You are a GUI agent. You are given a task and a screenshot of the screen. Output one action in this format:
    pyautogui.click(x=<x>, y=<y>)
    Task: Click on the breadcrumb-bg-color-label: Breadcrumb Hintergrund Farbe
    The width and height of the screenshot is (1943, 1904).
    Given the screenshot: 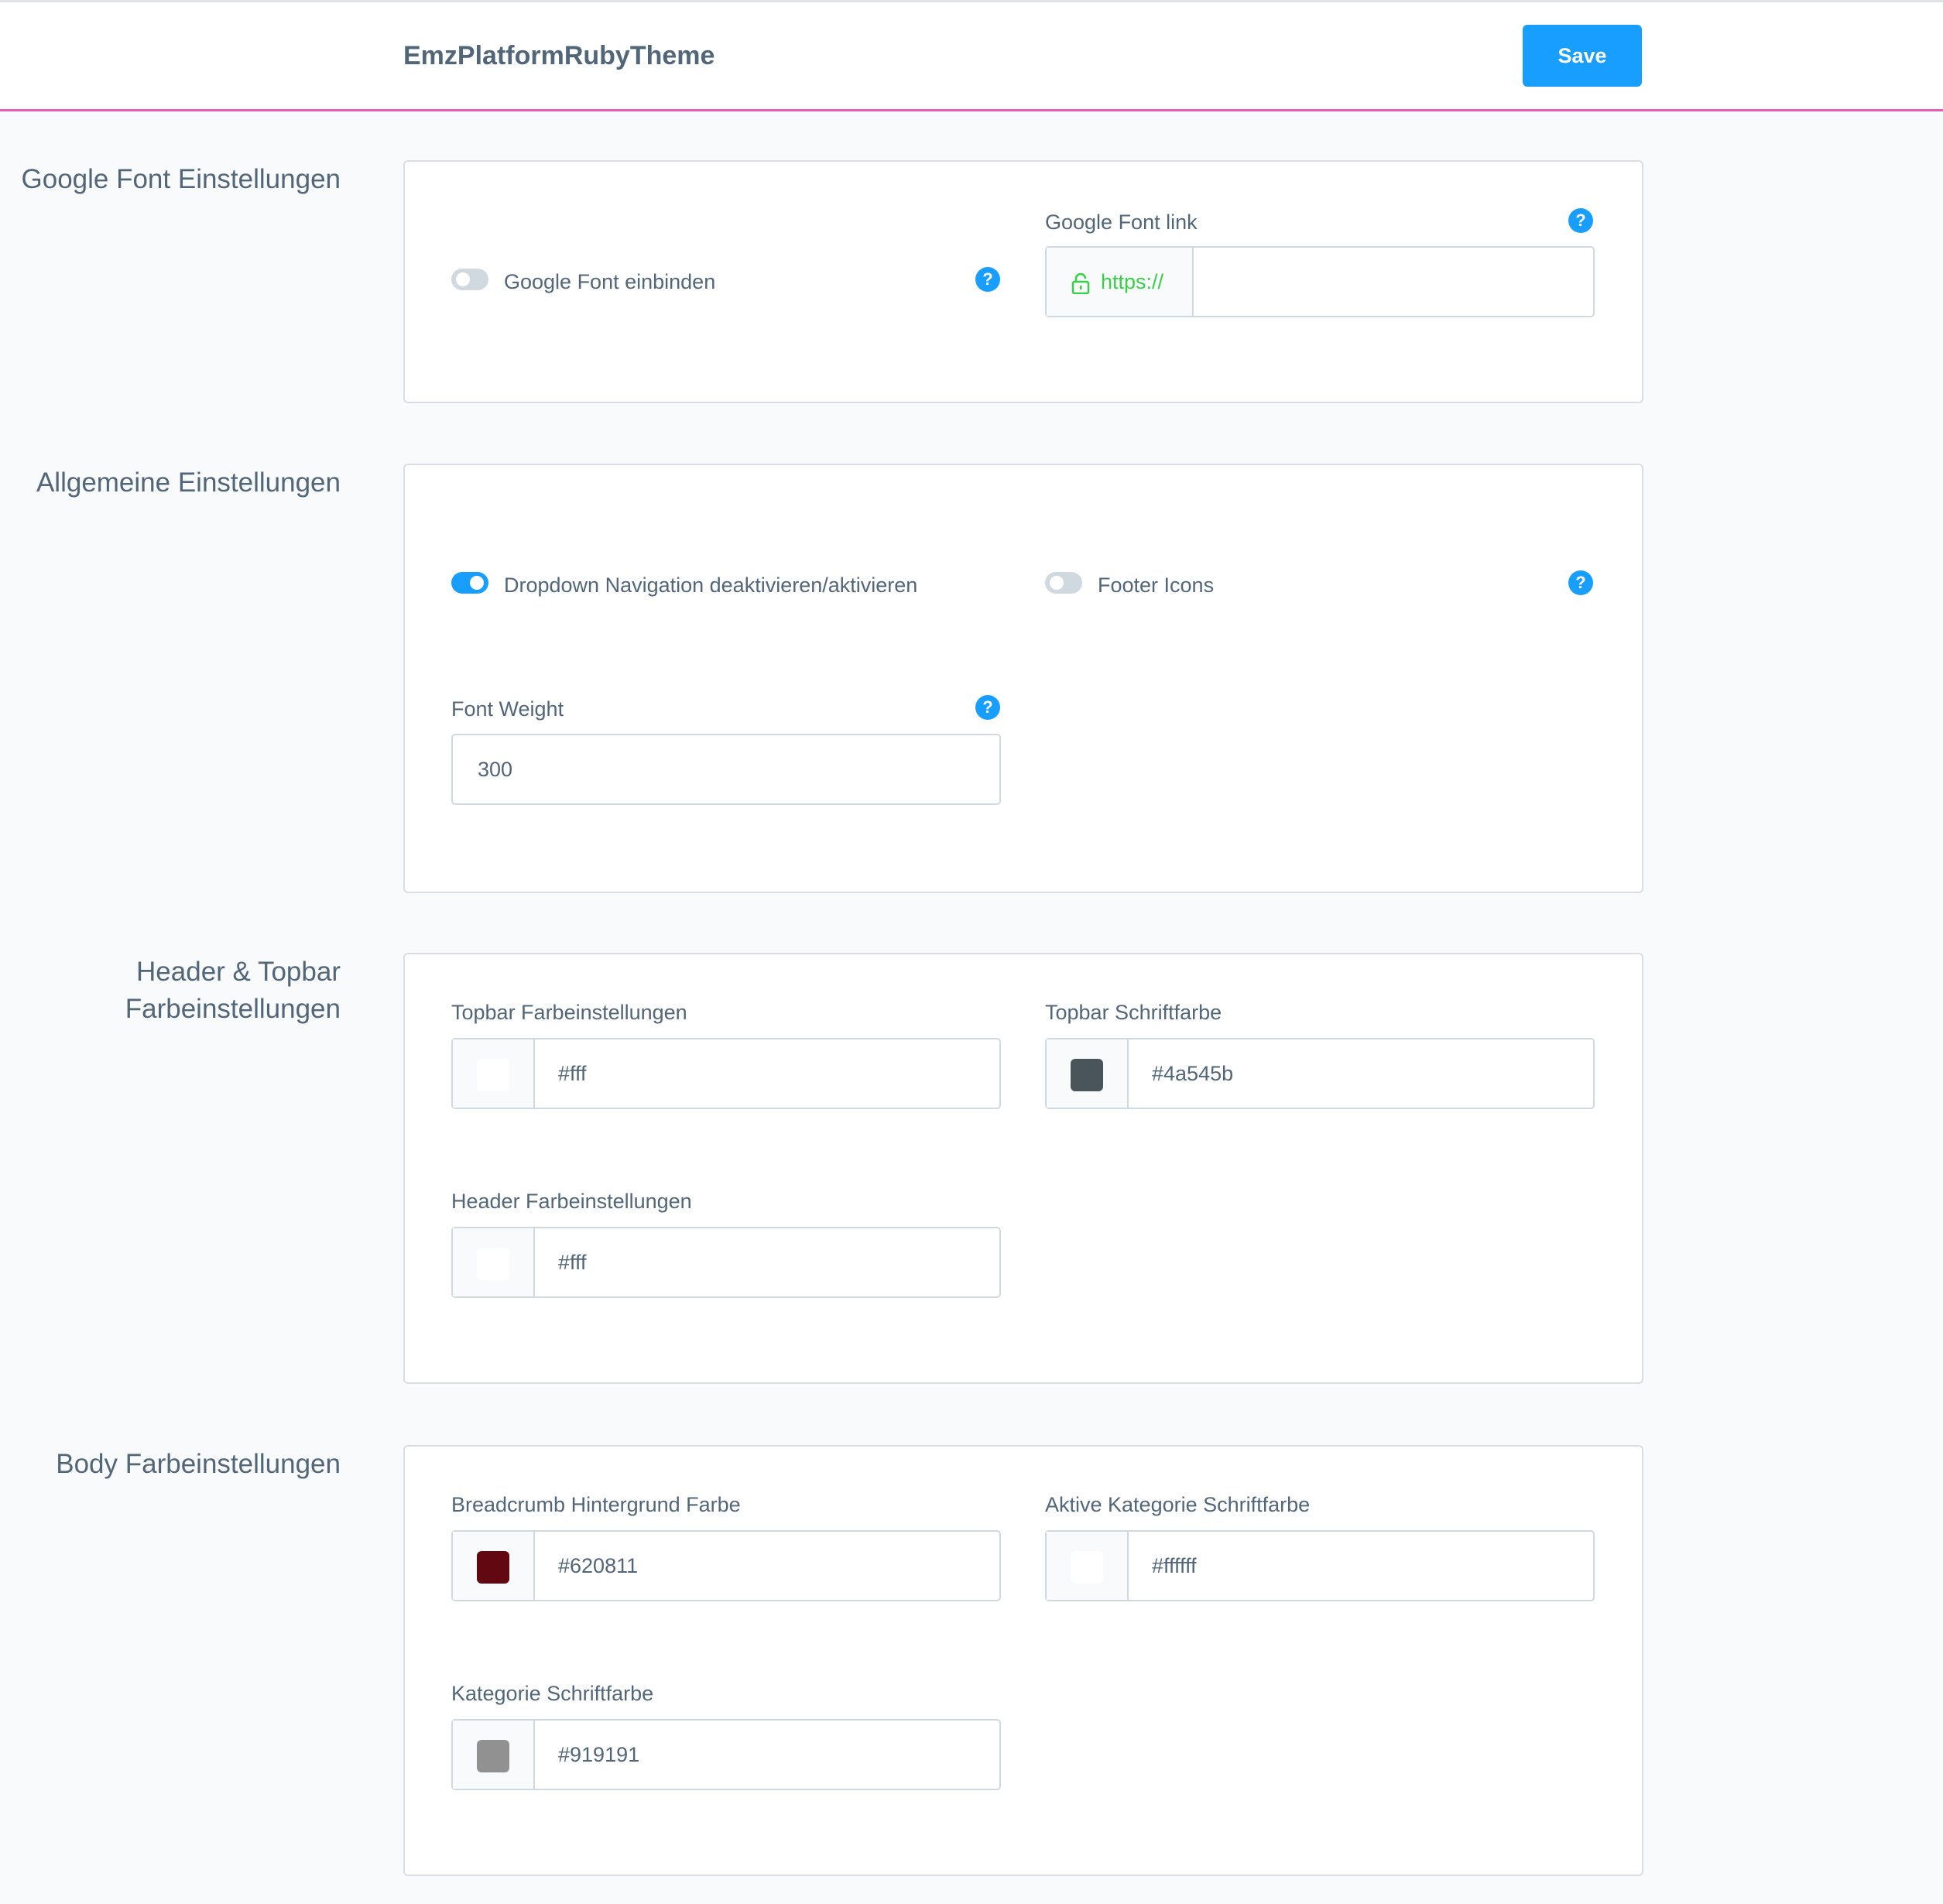 What is the action you would take?
    pyautogui.click(x=596, y=1504)
    